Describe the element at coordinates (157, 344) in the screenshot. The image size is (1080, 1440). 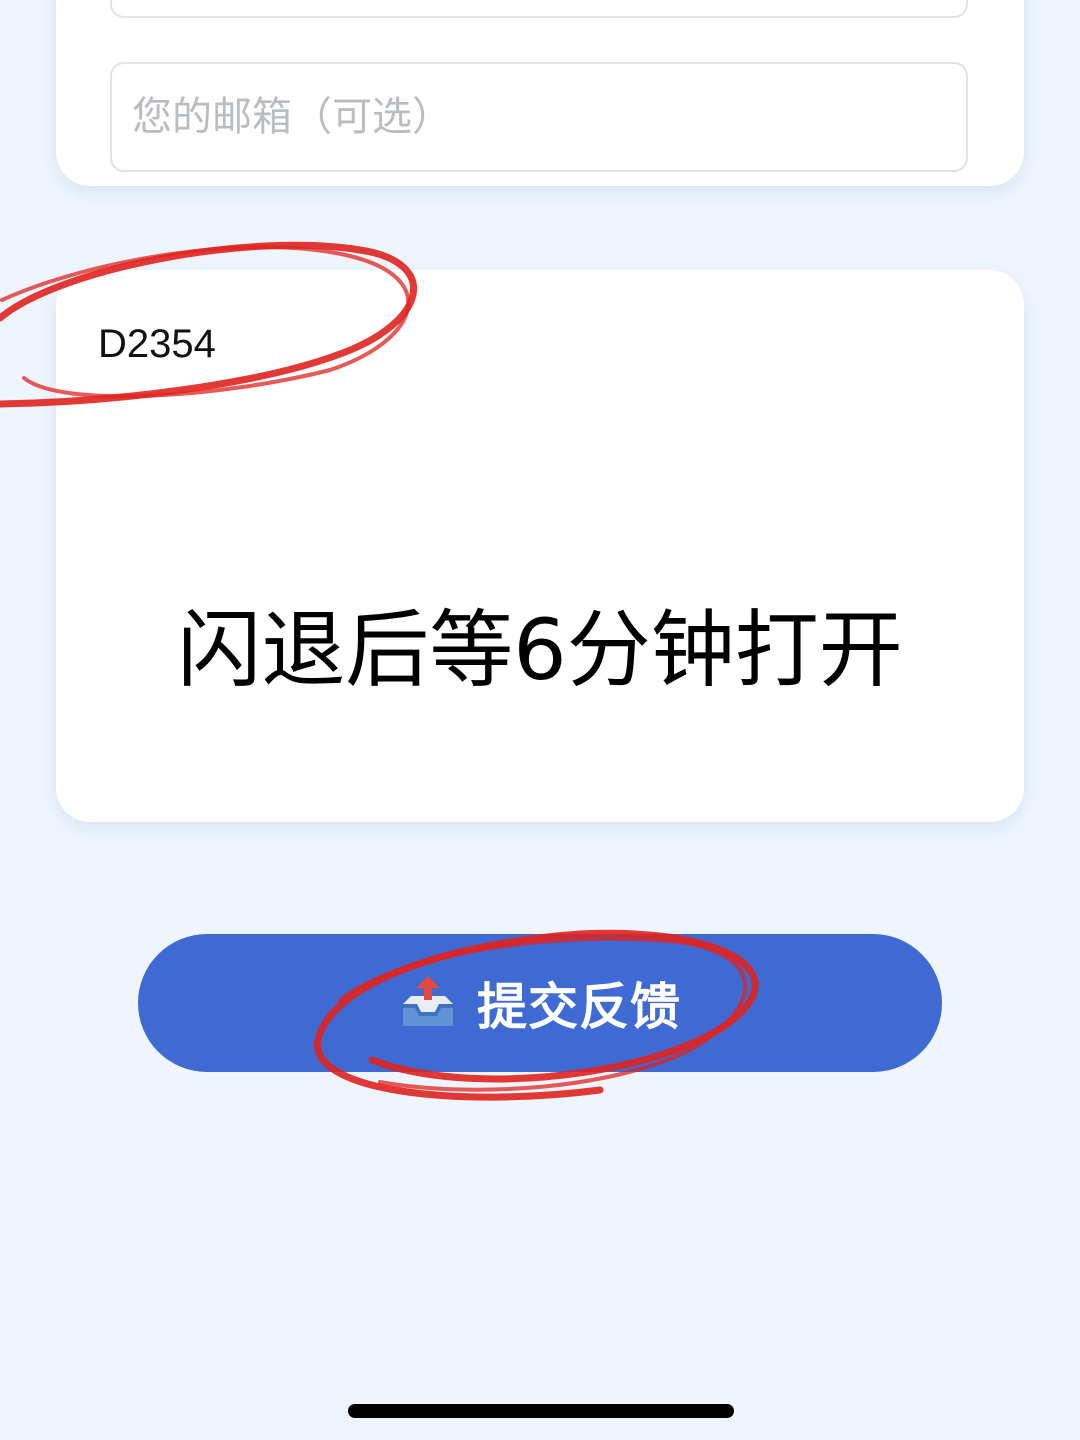
I see `code-label: D2354` at that location.